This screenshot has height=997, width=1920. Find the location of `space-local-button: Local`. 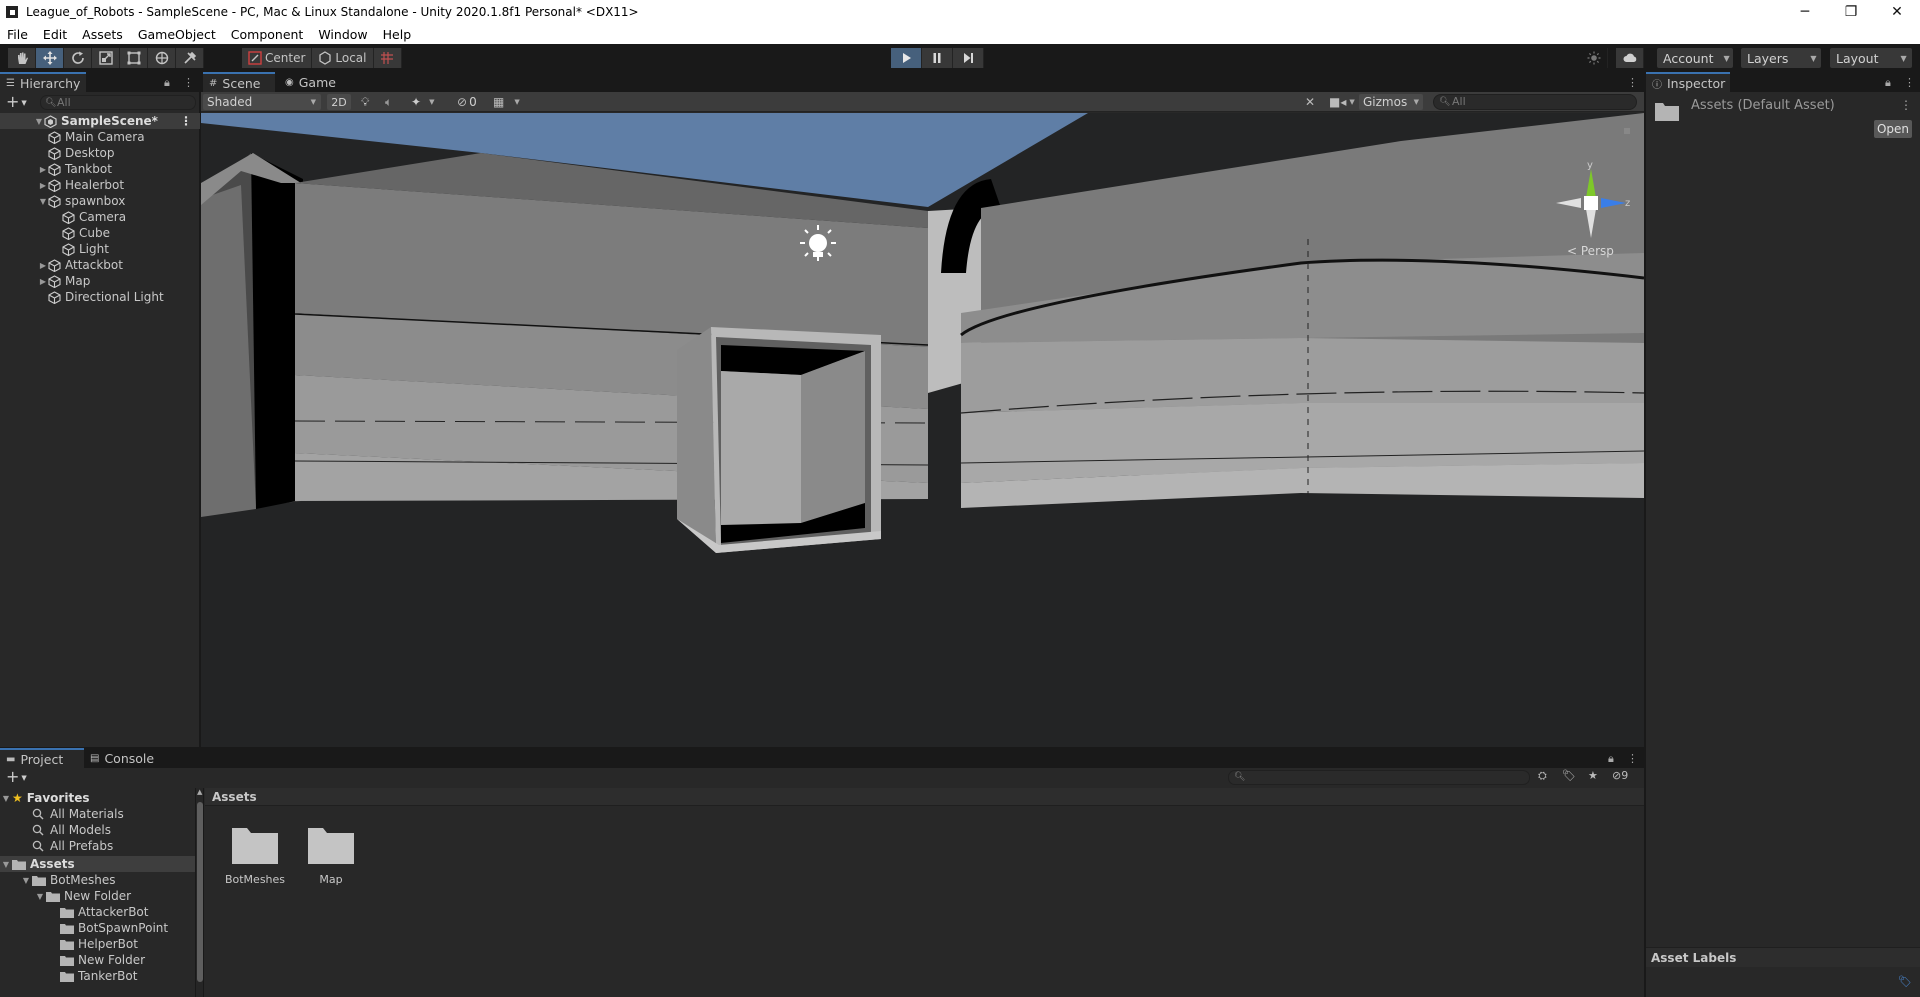

space-local-button: Local is located at coordinates (343, 58).